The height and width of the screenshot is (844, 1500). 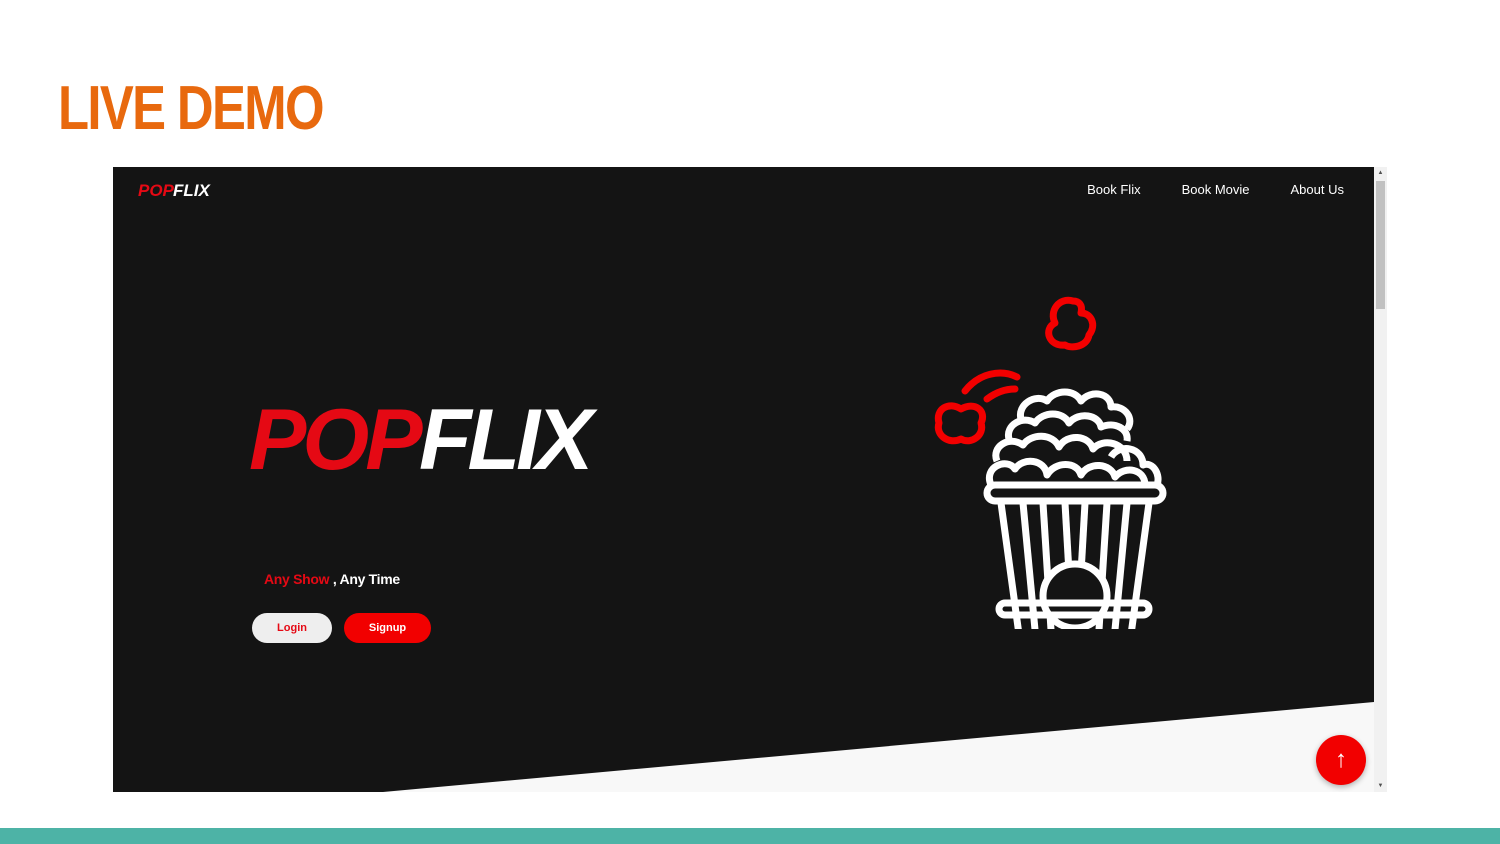 What do you see at coordinates (1380, 173) in the screenshot?
I see `scroll-up-arrow-icon: ▲` at bounding box center [1380, 173].